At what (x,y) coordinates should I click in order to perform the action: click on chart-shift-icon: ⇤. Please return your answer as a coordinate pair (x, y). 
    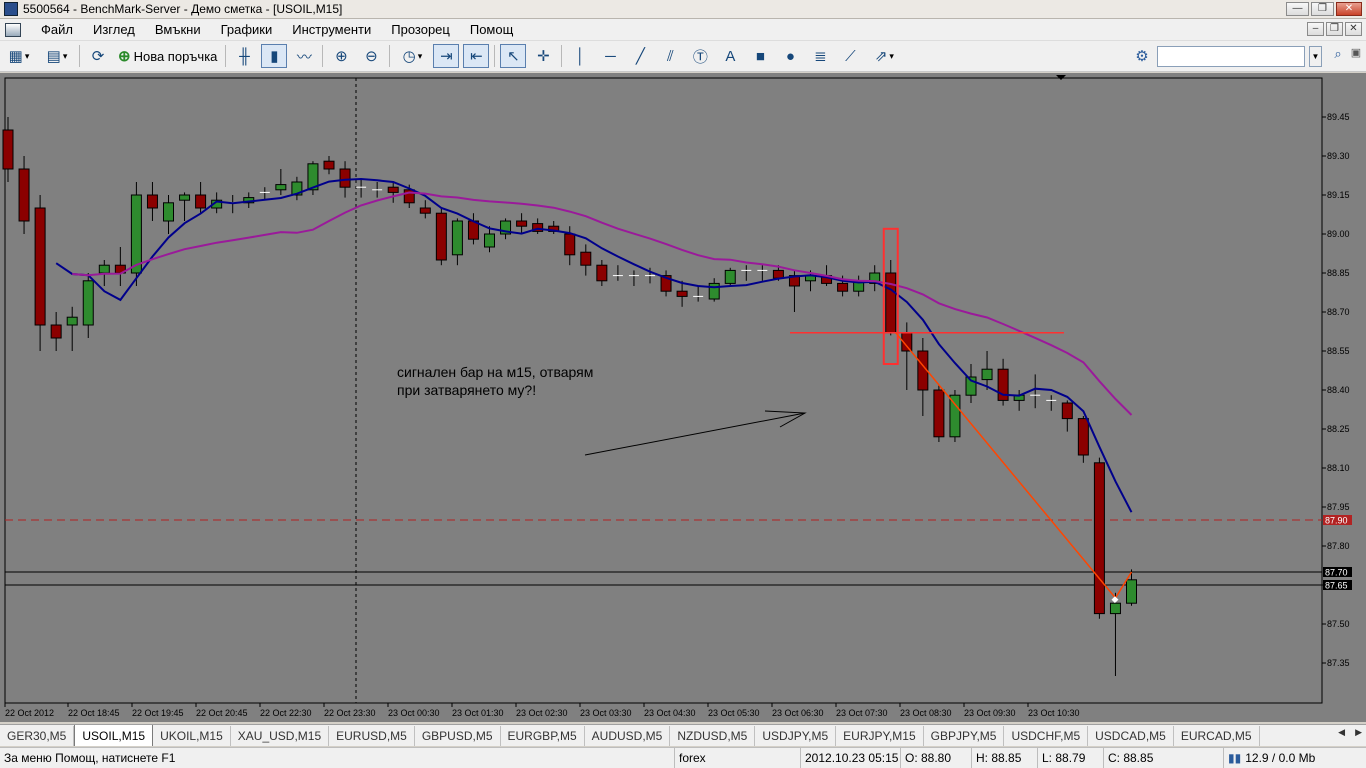
    Looking at the image, I should click on (476, 56).